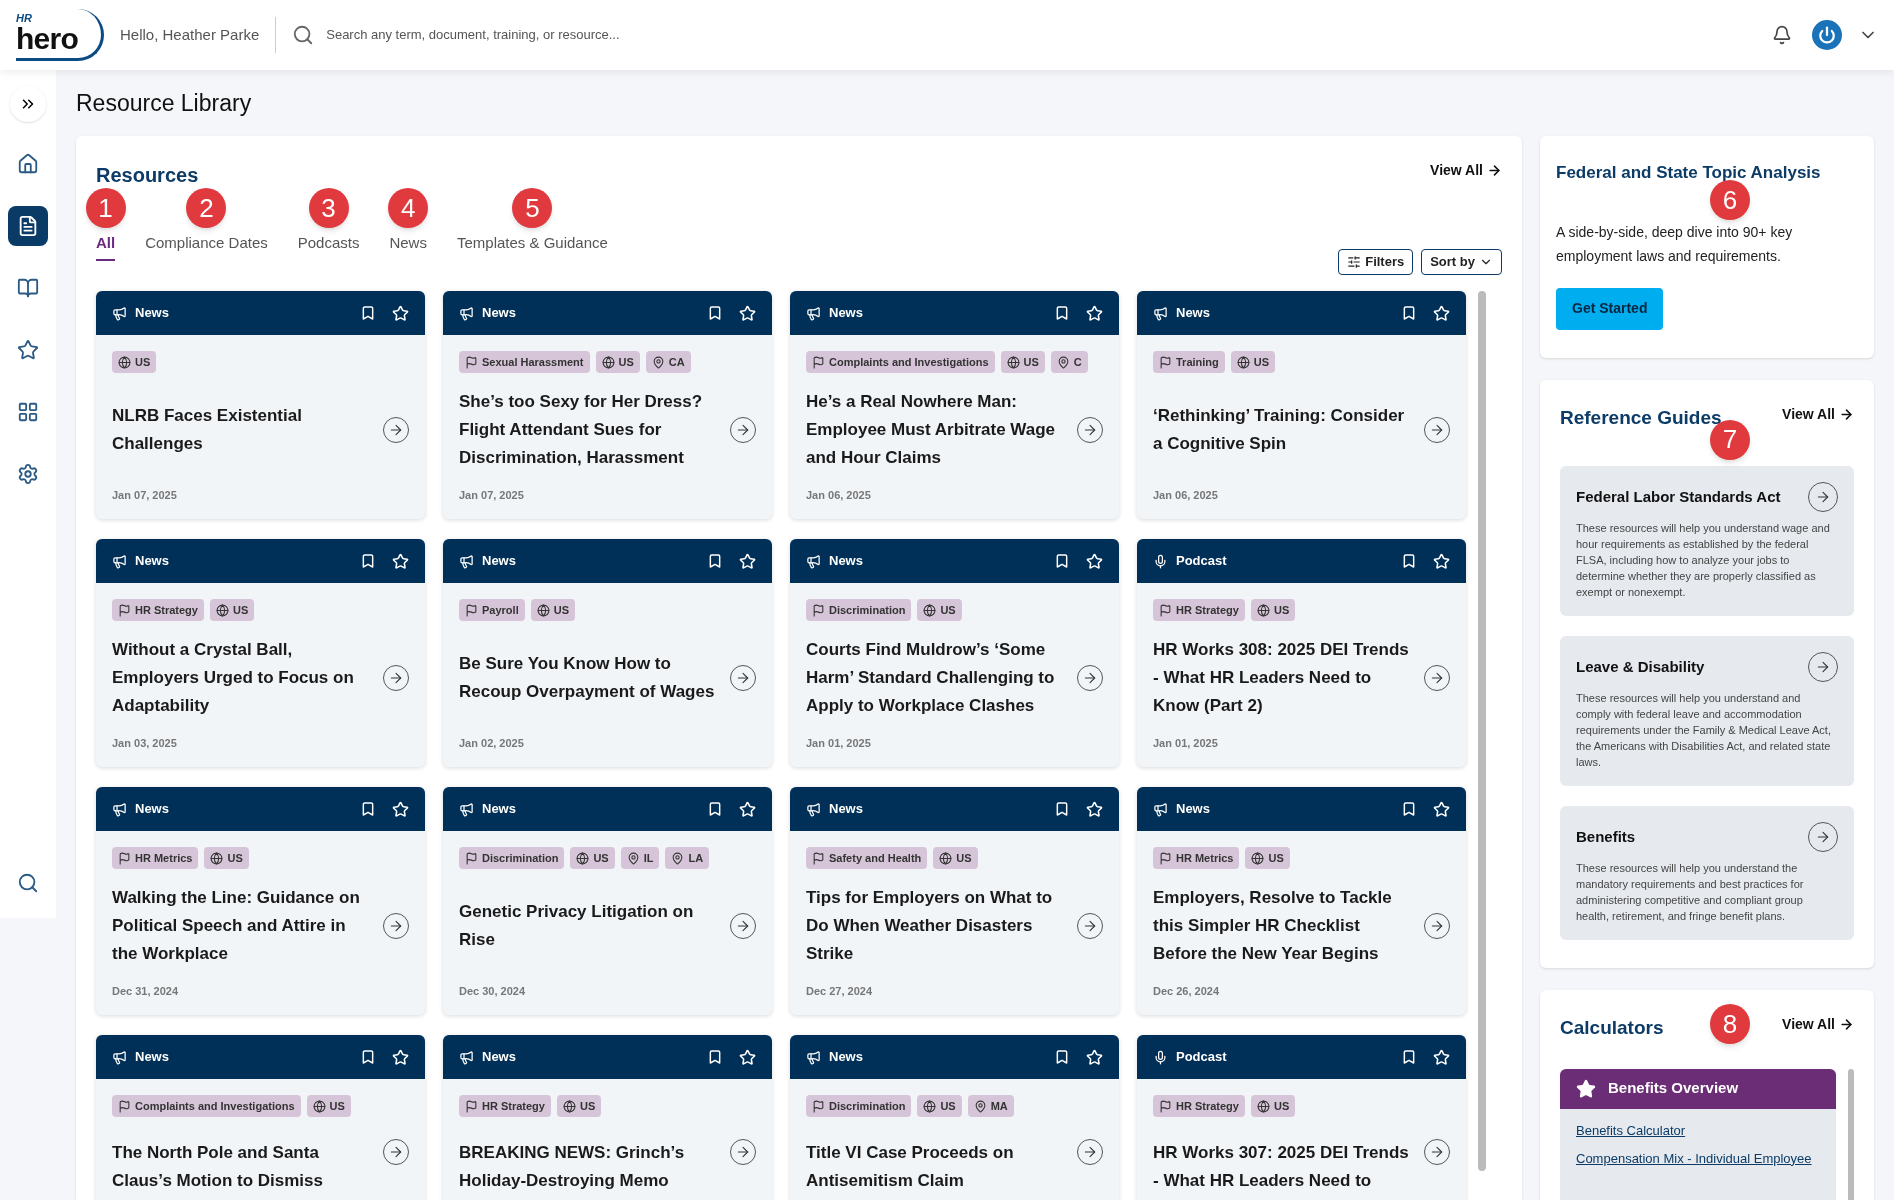 Image resolution: width=1894 pixels, height=1200 pixels. I want to click on expand-button, so click(28, 104).